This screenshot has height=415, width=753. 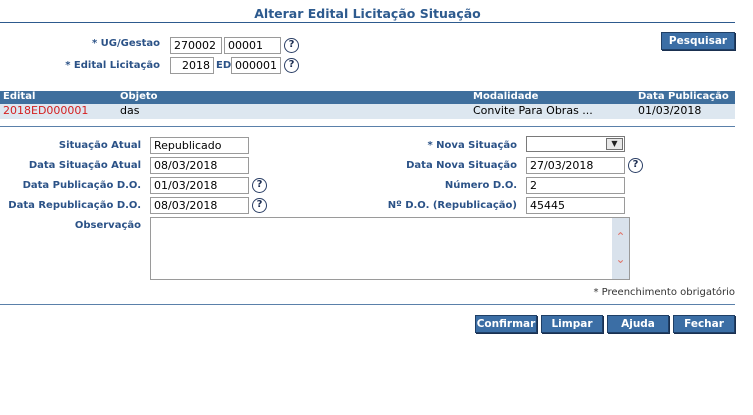 I want to click on edital-help-icon: ?, so click(x=291, y=65).